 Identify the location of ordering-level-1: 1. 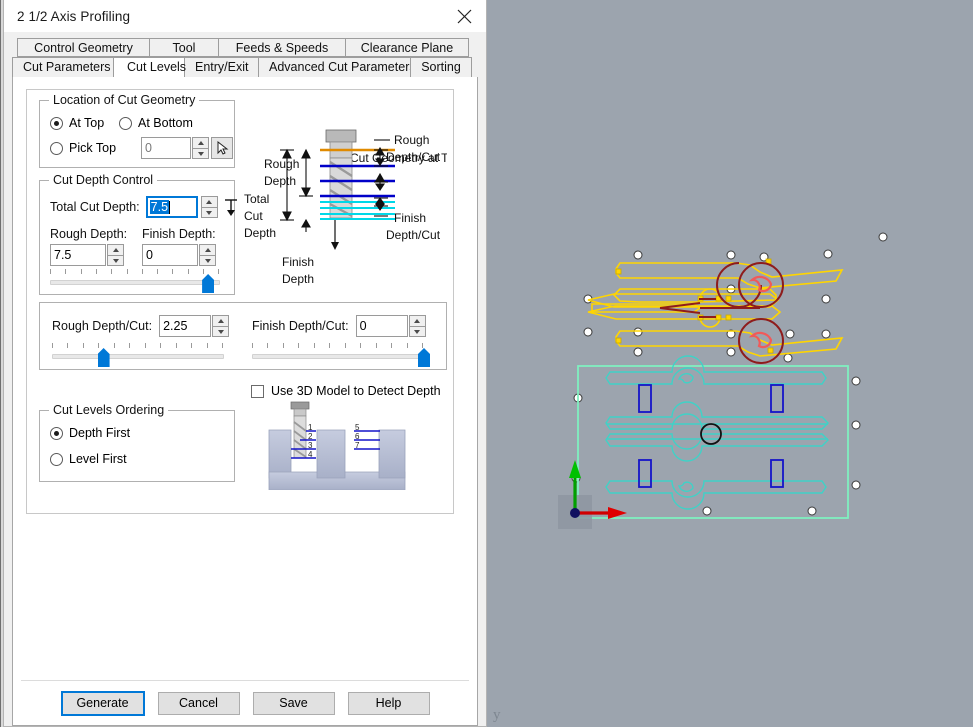
(310, 427).